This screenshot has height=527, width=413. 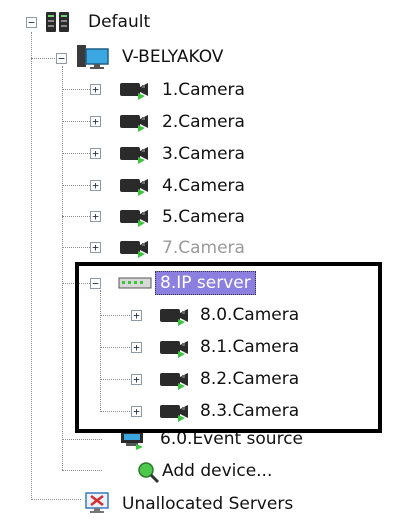 What do you see at coordinates (203, 122) in the screenshot?
I see `tree-node-label: 2.Camera` at bounding box center [203, 122].